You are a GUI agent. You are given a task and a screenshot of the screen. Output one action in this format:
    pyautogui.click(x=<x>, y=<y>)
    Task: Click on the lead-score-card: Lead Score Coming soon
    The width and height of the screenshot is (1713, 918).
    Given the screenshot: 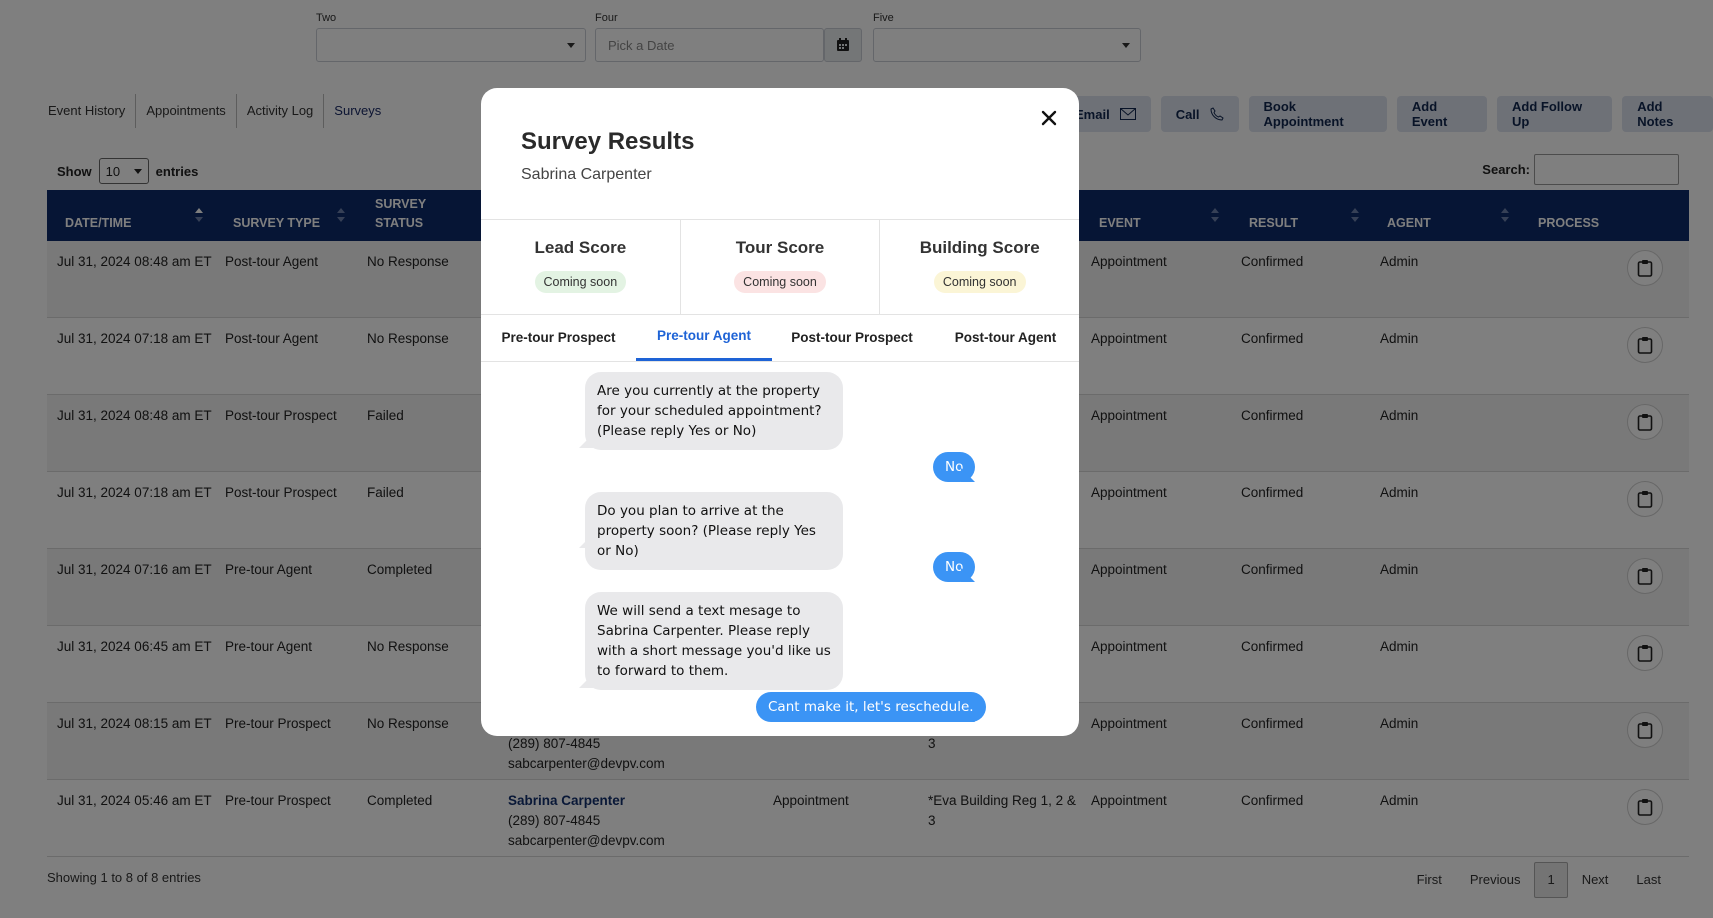 What is the action you would take?
    pyautogui.click(x=581, y=267)
    